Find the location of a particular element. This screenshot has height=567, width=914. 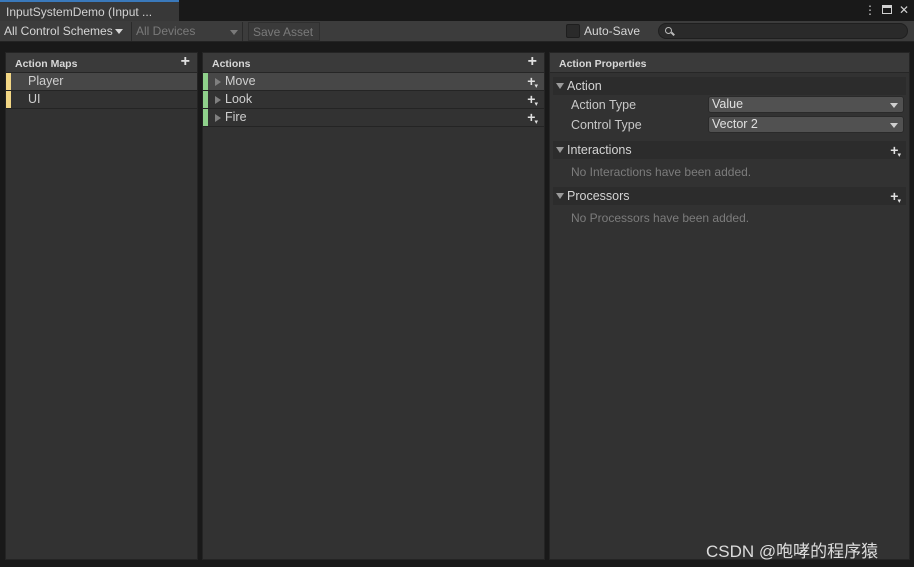

devices-label: All Devices is located at coordinates (166, 31).